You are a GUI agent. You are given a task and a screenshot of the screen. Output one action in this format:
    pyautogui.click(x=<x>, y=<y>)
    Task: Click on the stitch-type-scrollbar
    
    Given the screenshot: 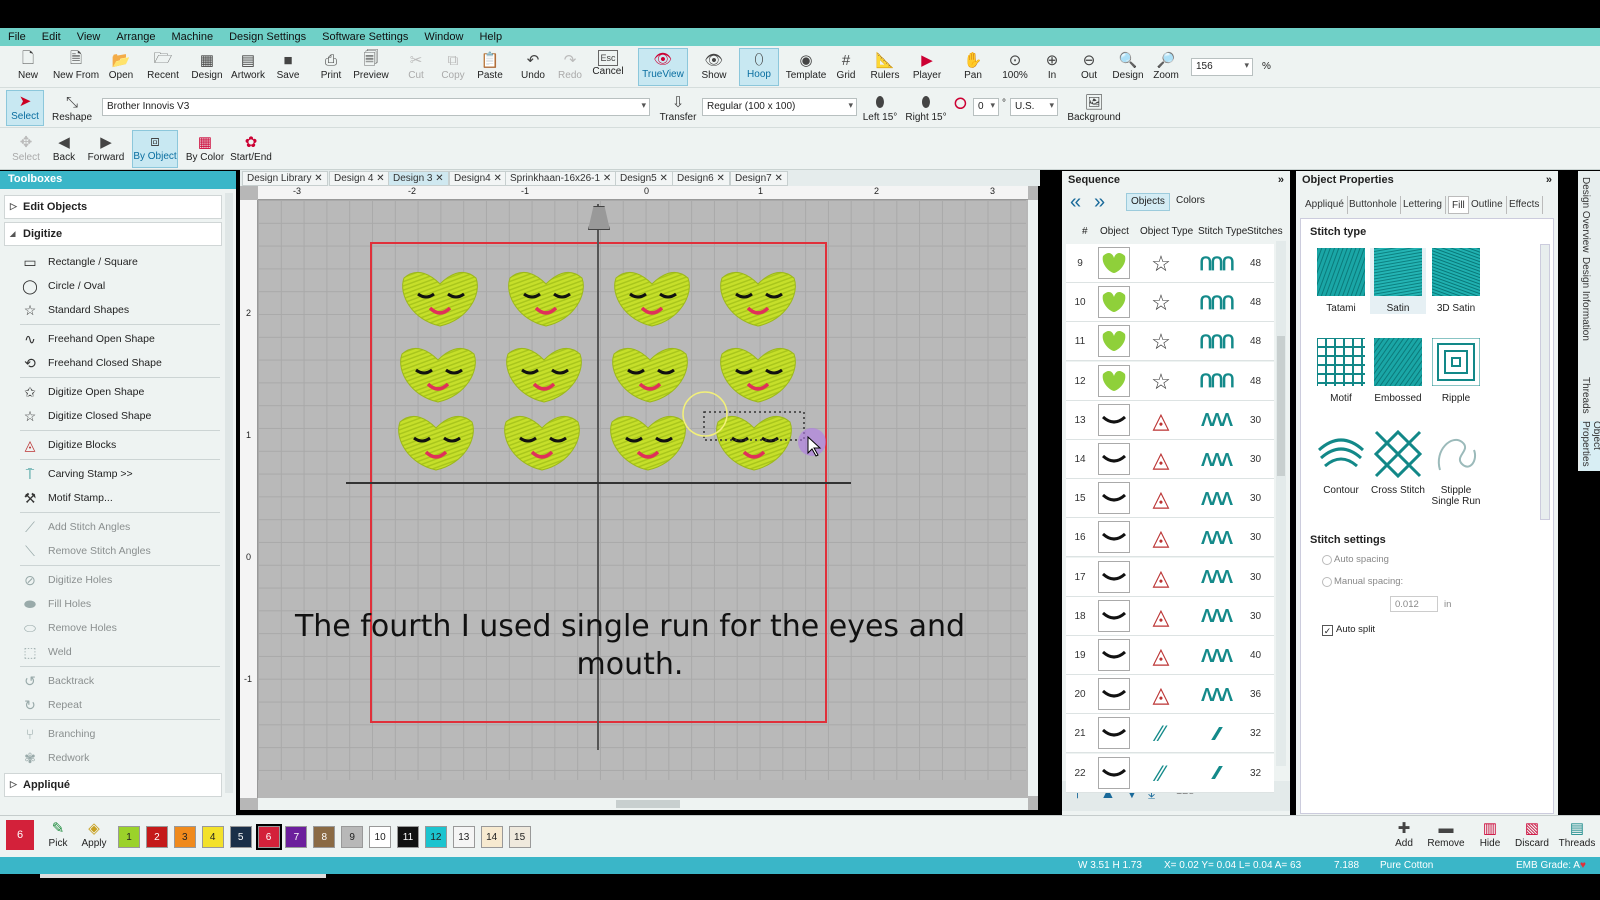 What is the action you would take?
    pyautogui.click(x=1545, y=382)
    